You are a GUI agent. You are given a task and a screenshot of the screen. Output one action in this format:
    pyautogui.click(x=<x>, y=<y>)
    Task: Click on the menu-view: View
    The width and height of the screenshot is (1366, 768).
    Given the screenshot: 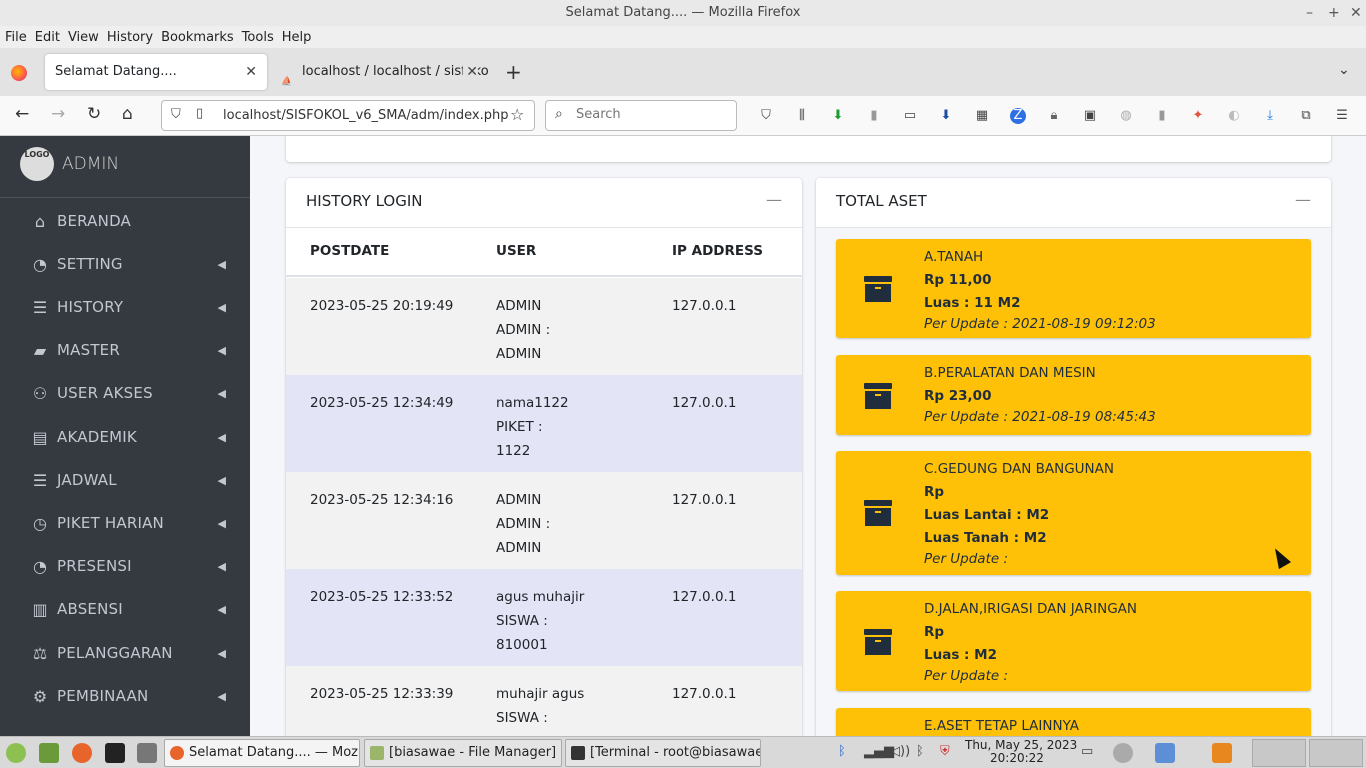 What is the action you would take?
    pyautogui.click(x=83, y=37)
    